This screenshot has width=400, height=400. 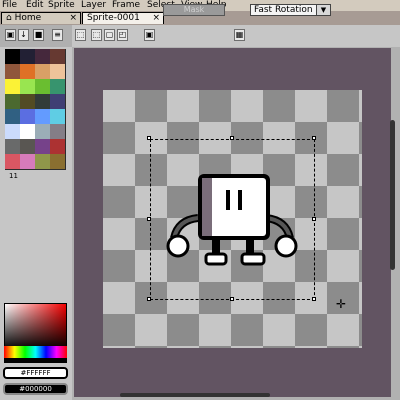 I want to click on palette-toolbar: ▣ ↓ ■ ≡, so click(x=36, y=36).